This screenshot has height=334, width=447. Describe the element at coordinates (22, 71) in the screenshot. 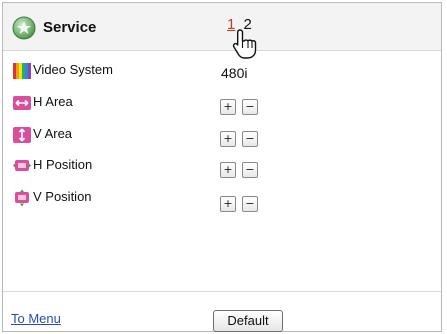

I see `rainbow-bars-icon` at that location.